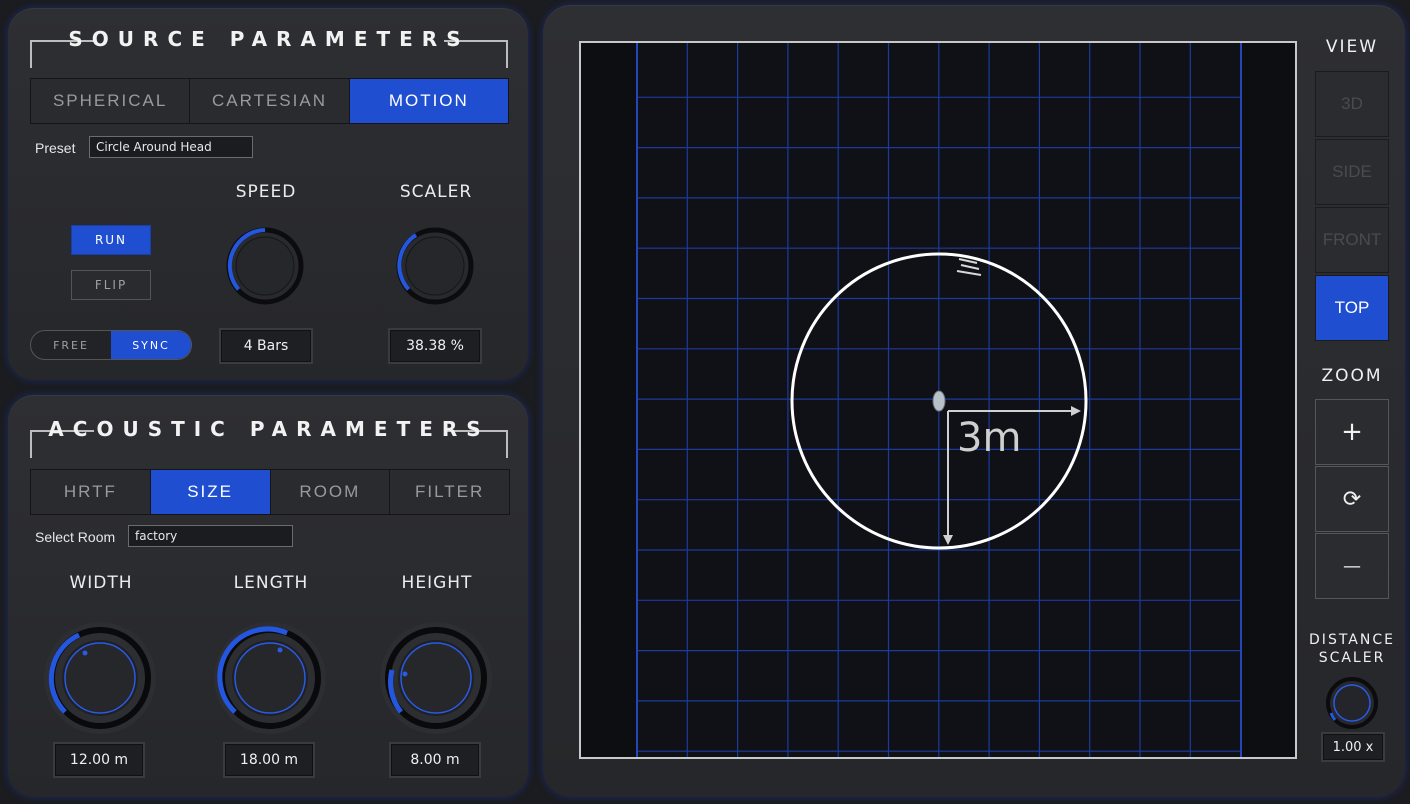 This screenshot has width=1410, height=804. What do you see at coordinates (436, 192) in the screenshot?
I see `scaler-label: SCALER` at bounding box center [436, 192].